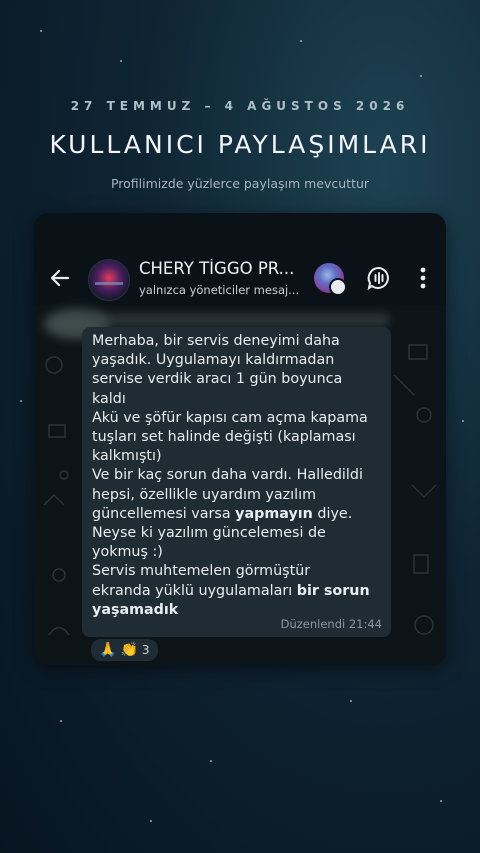 Image resolution: width=480 pixels, height=853 pixels. What do you see at coordinates (209, 533) in the screenshot?
I see `message-line: Neyse ki yazılım güncelemesi de` at bounding box center [209, 533].